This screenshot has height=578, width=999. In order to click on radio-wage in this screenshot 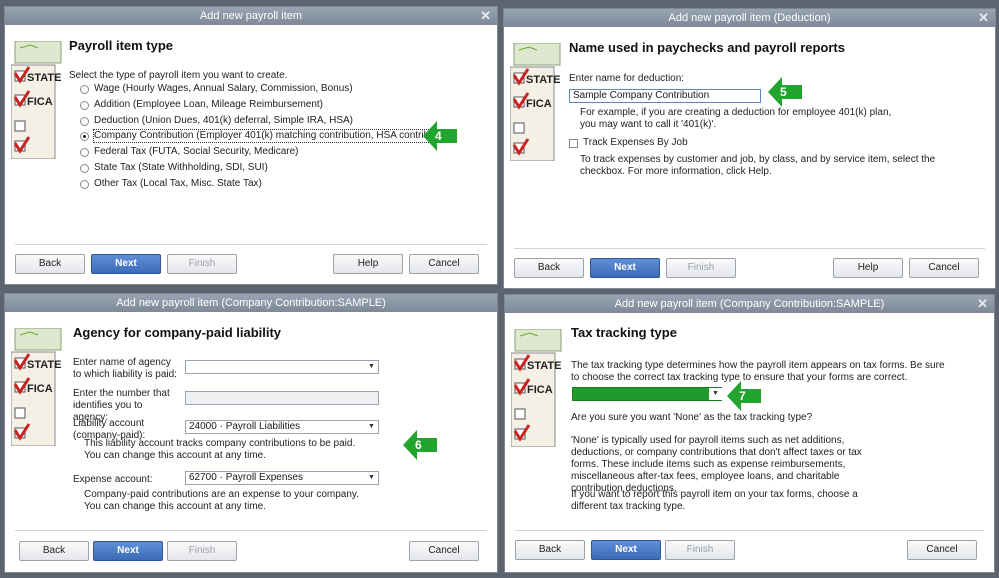, I will do `click(84, 89)`.